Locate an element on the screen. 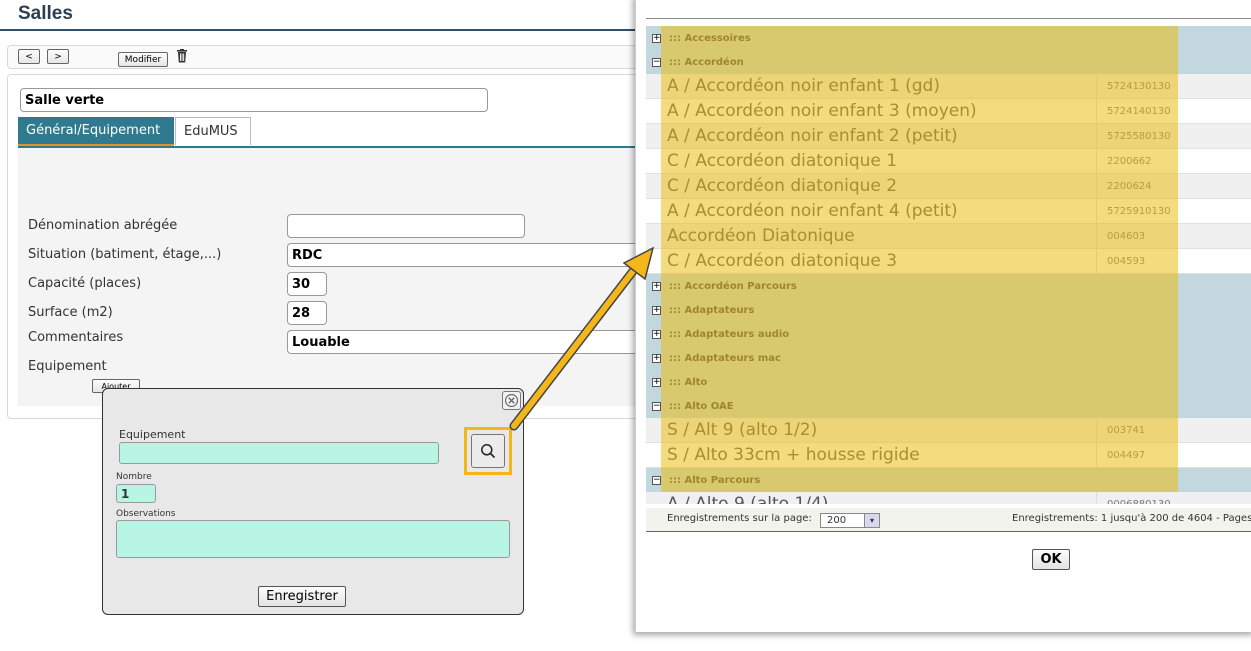  close-button is located at coordinates (511, 400).